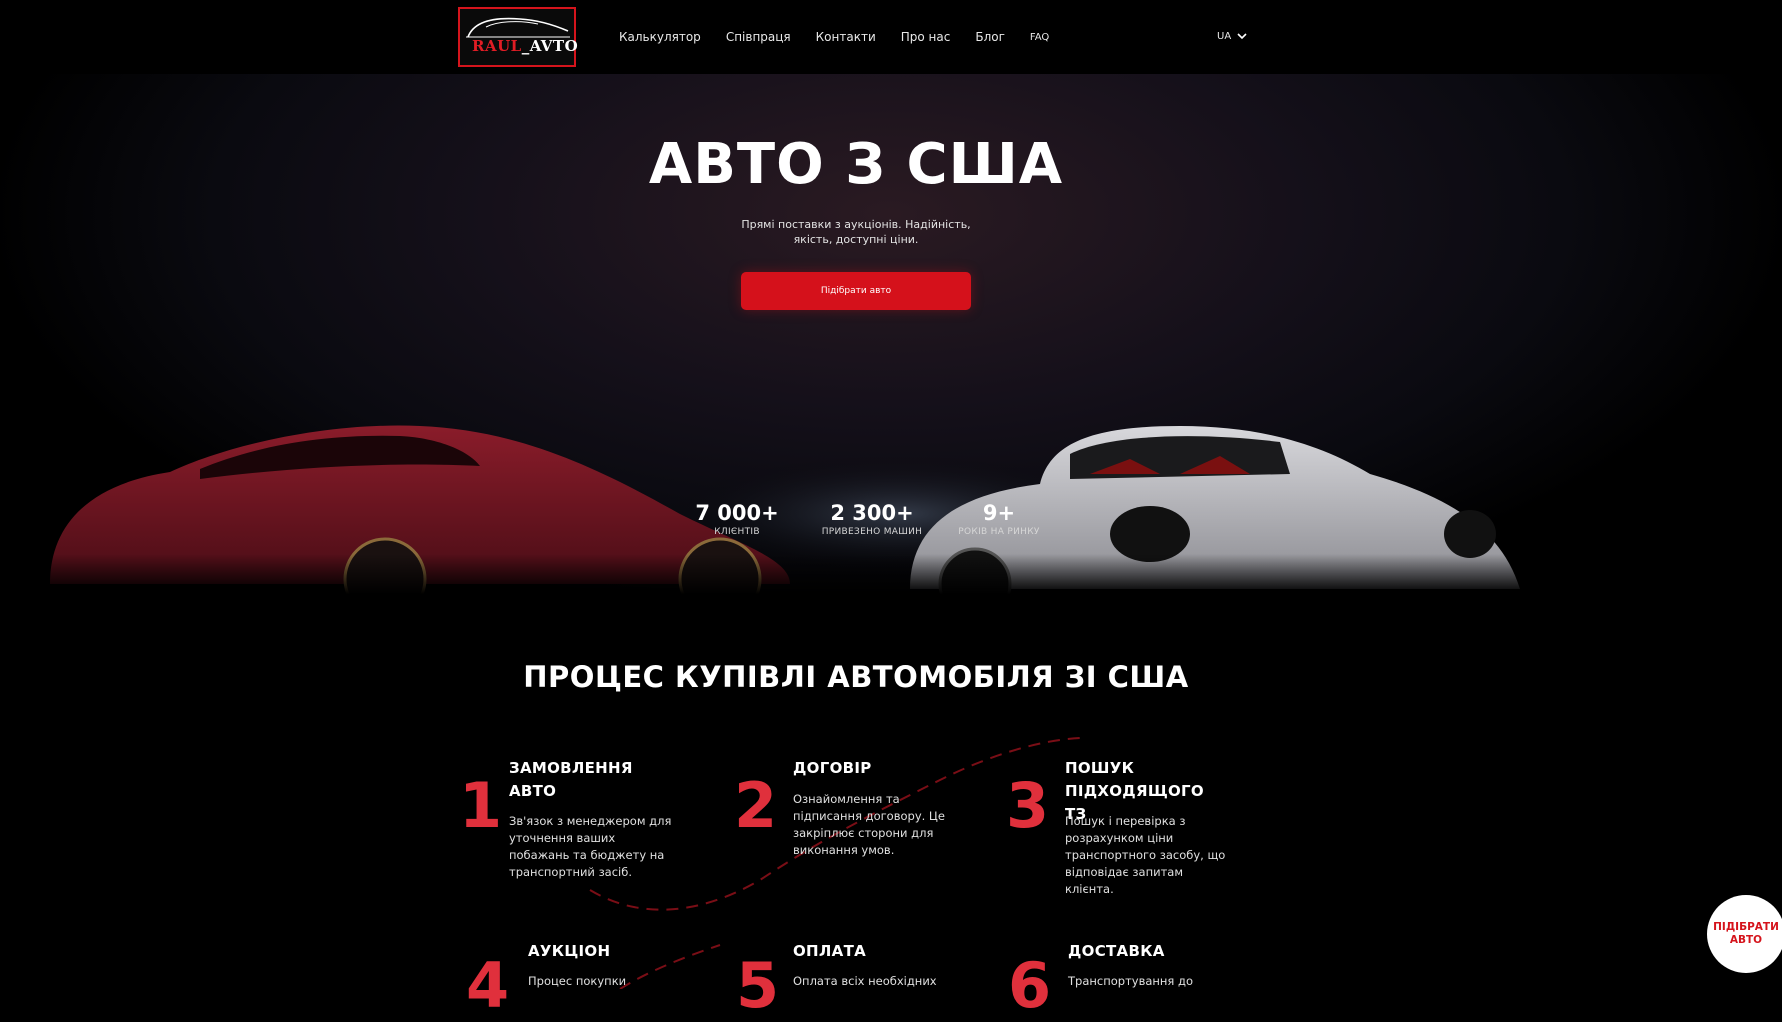 The width and height of the screenshot is (1782, 1022). Describe the element at coordinates (872, 513) in the screenshot. I see `stat-number: 2 300+` at that location.